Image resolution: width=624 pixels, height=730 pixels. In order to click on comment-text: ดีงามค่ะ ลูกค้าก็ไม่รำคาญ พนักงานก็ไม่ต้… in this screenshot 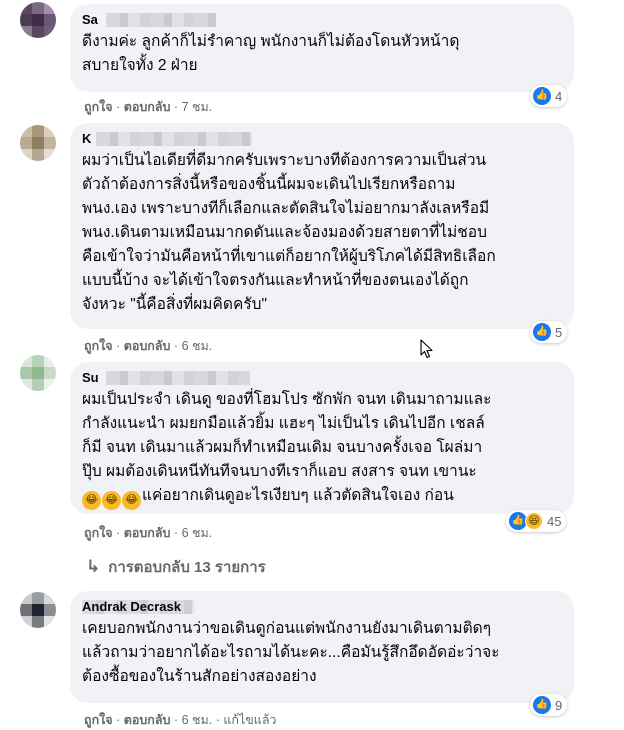, I will do `click(271, 53)`.